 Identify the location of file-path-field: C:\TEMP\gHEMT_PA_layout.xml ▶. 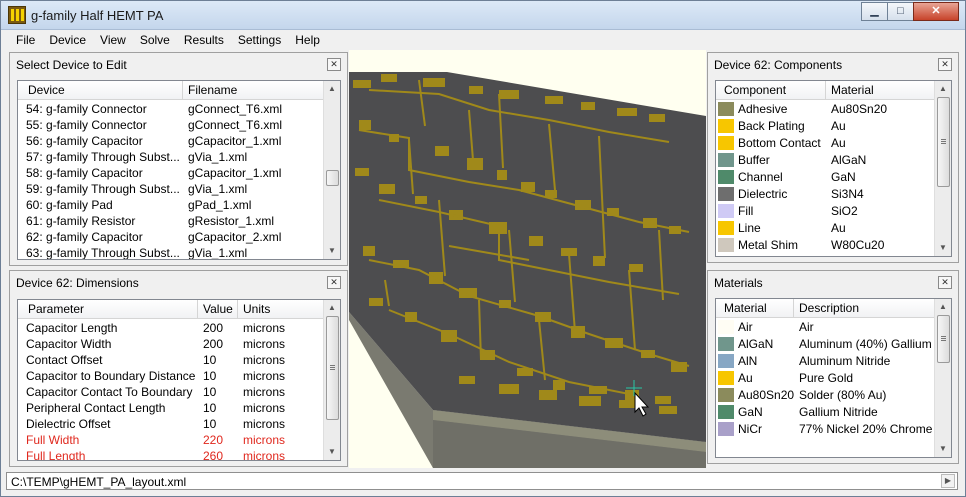
(482, 481).